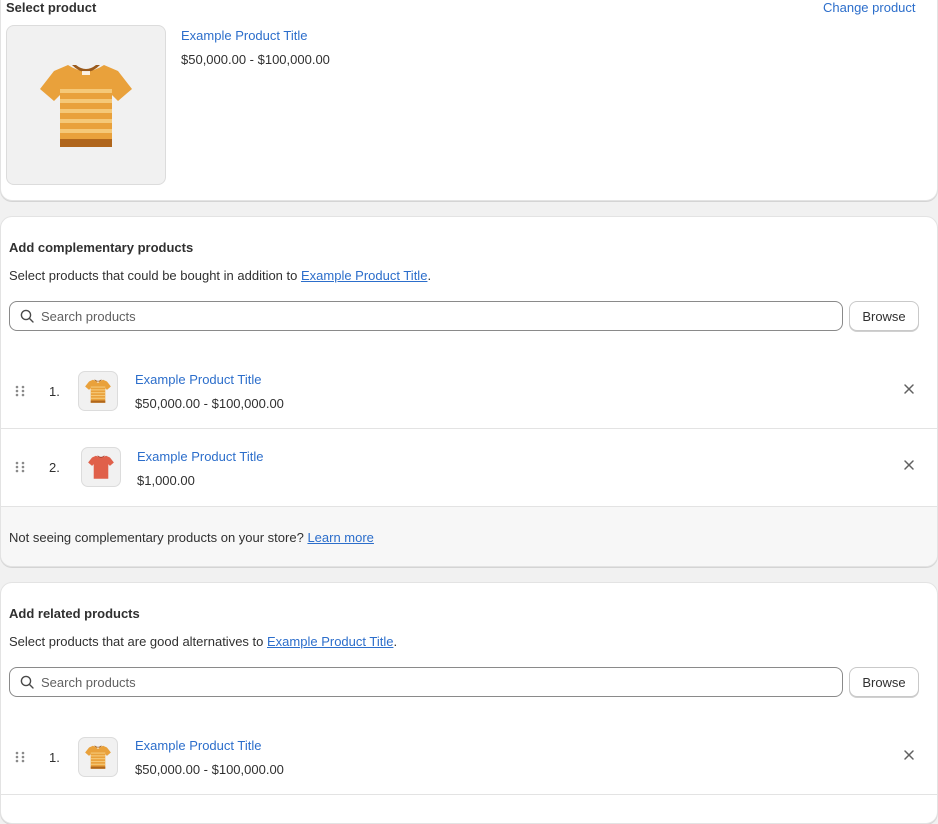 This screenshot has height=824, width=938. What do you see at coordinates (884, 316) in the screenshot?
I see `complementary-browse-button: Browse` at bounding box center [884, 316].